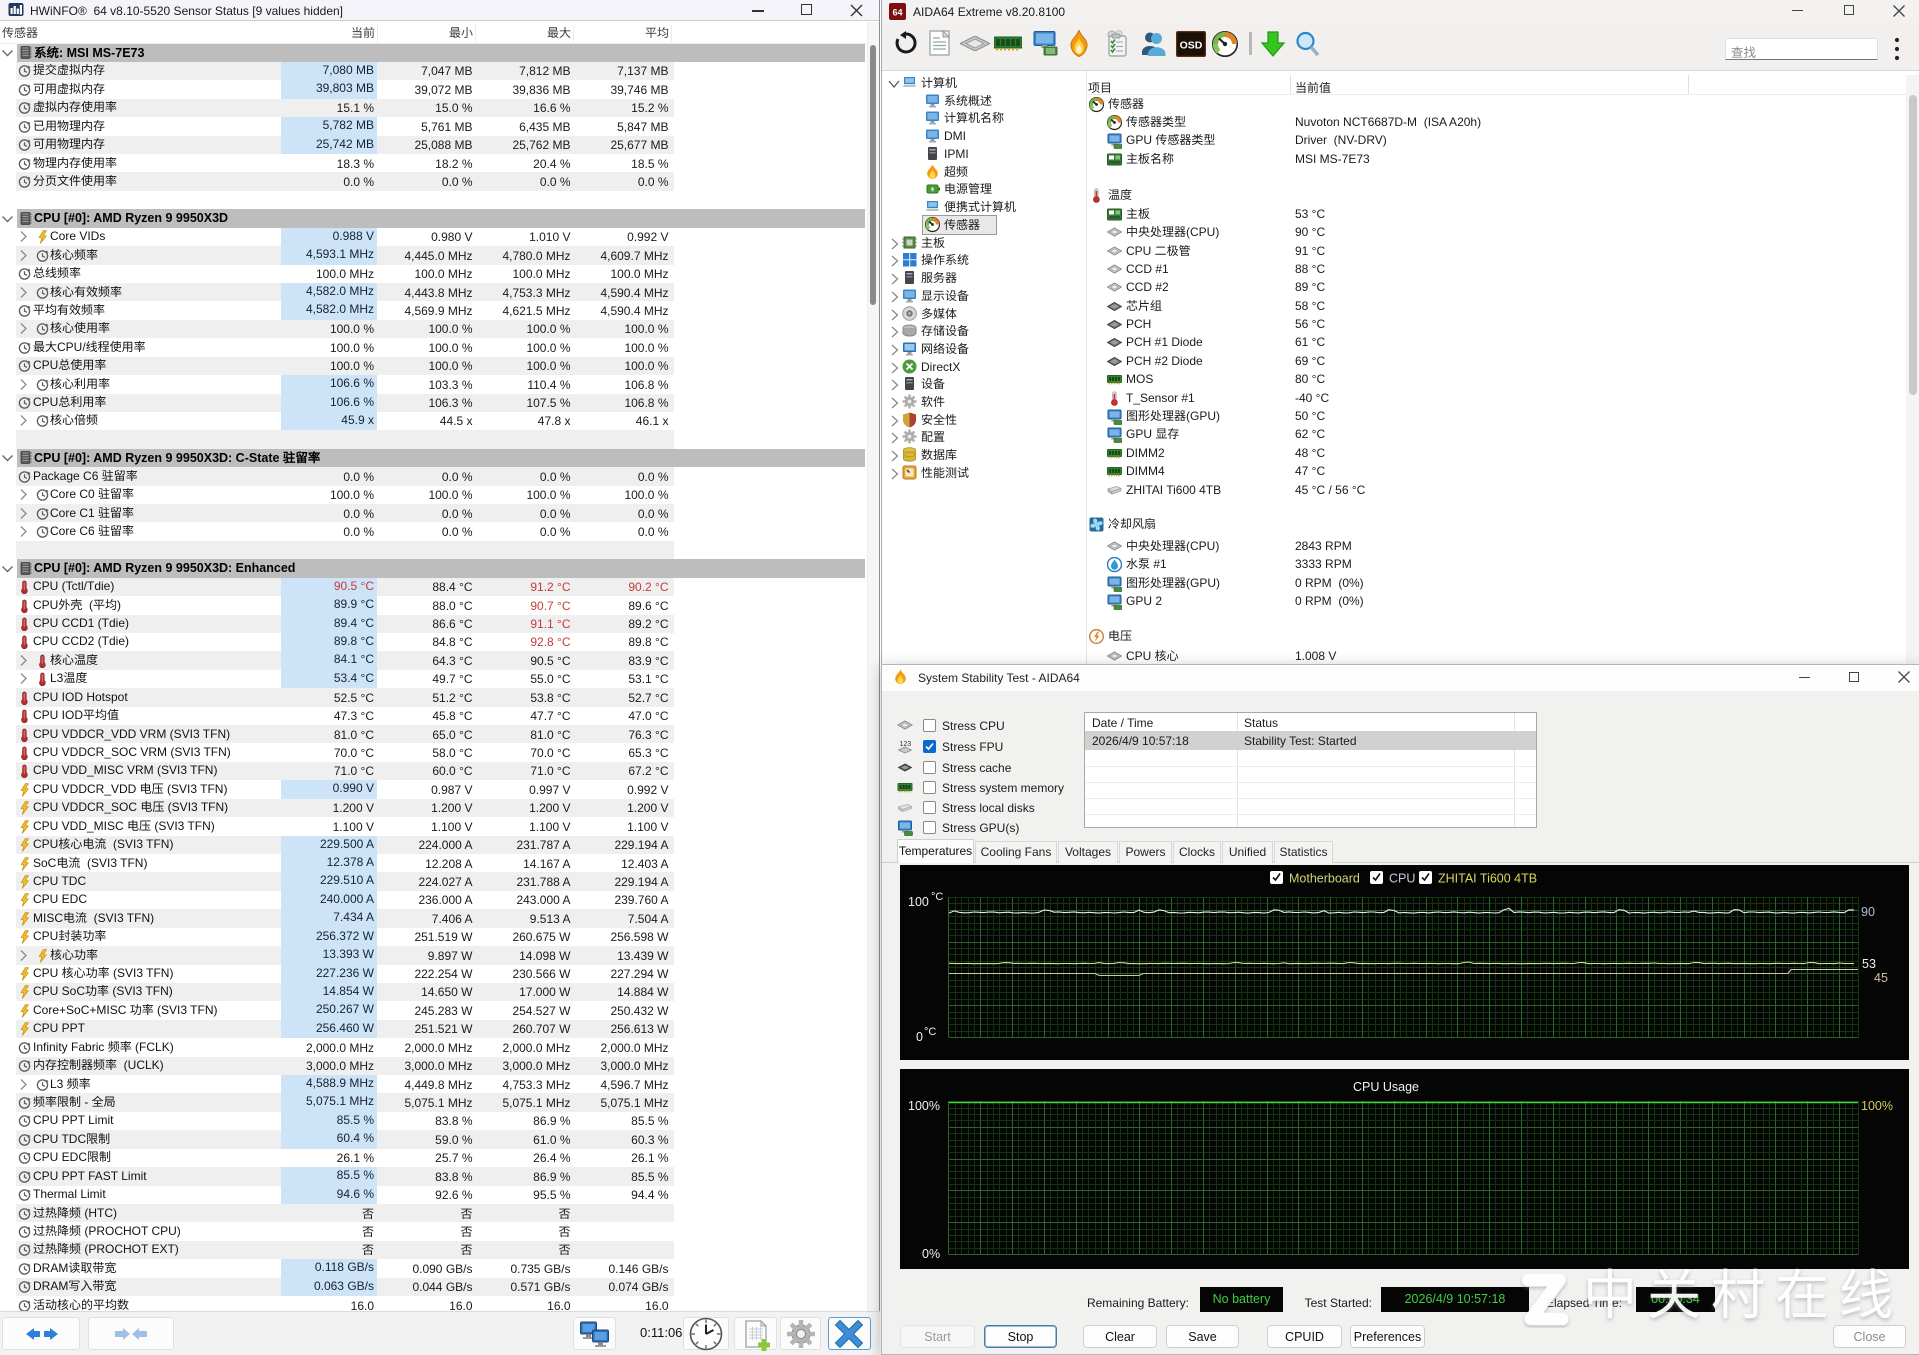 This screenshot has width=1919, height=1355. I want to click on svg-text: 0%, so click(931, 1254).